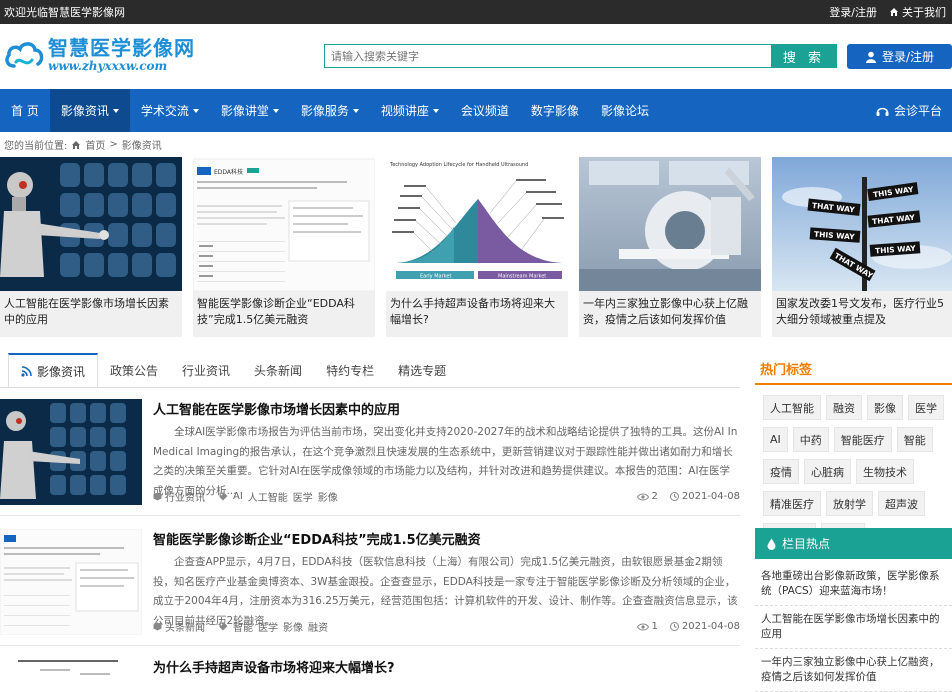 Image resolution: width=952 pixels, height=692 pixels. I want to click on hot-tag: 智能医疗, so click(862, 439).